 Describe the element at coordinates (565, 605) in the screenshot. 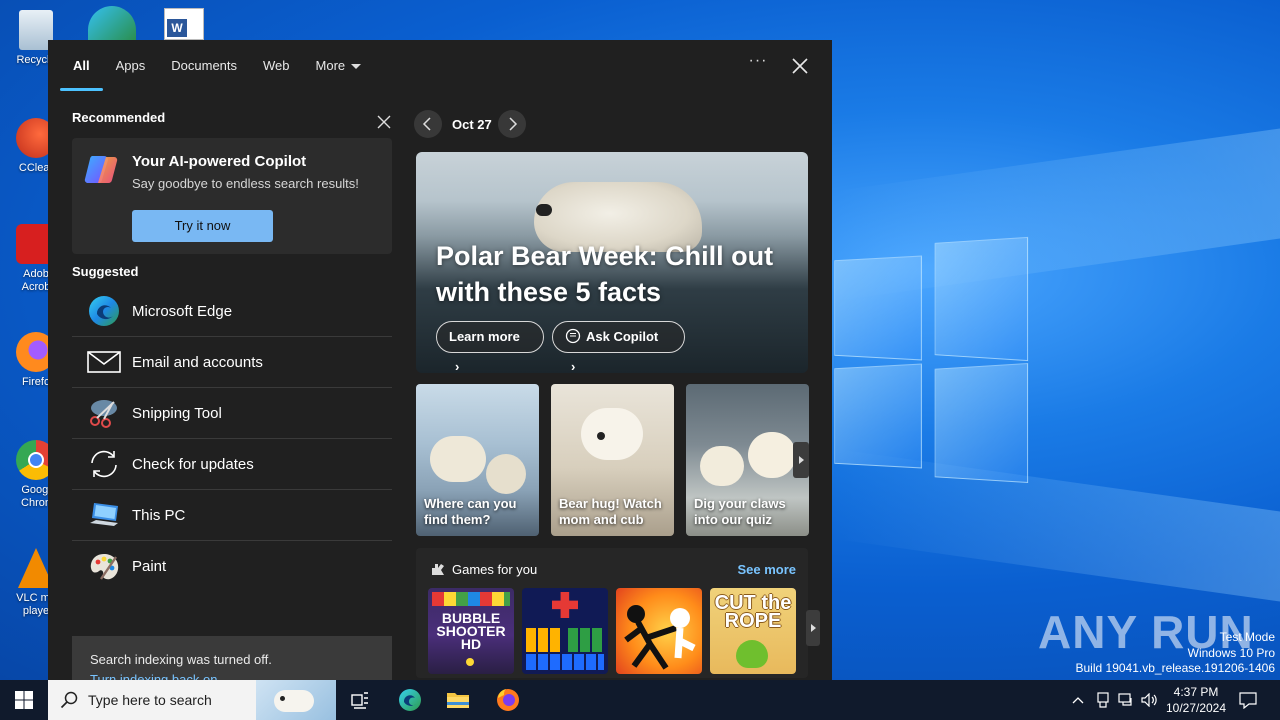

I see `red-block` at that location.